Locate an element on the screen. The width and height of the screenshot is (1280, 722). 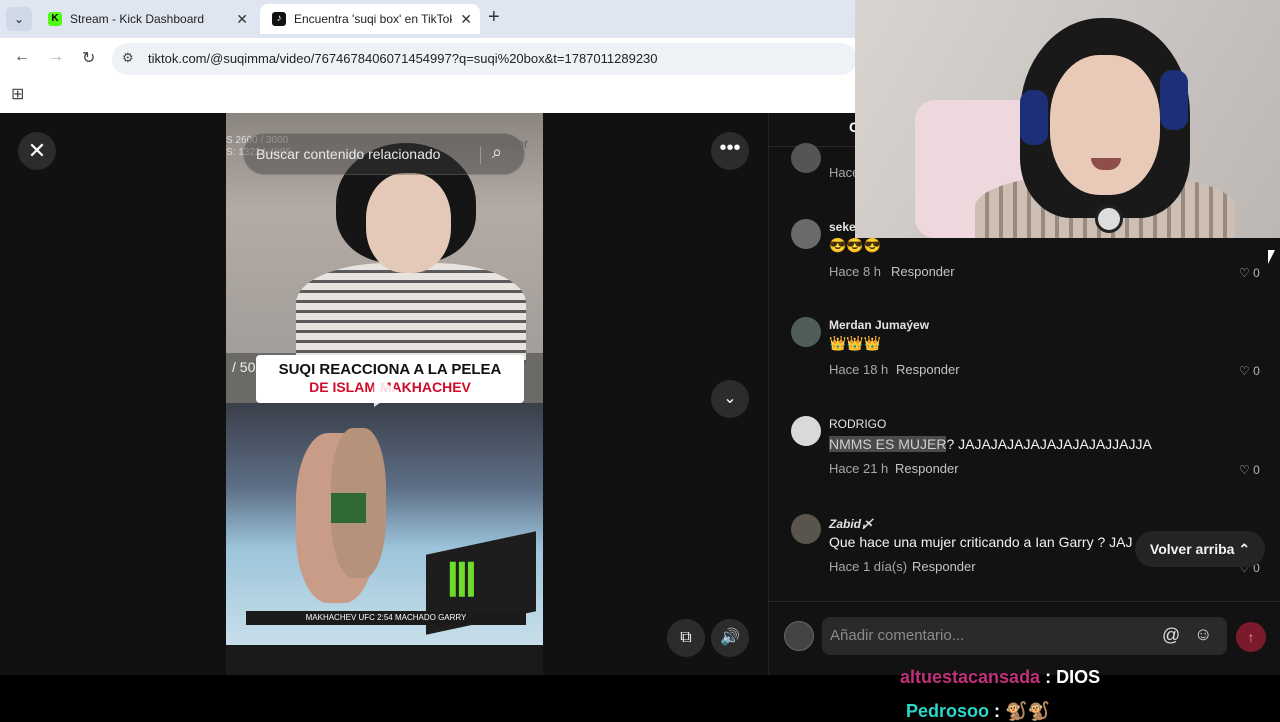
apps-grid-icon: ⊞ is located at coordinates (17, 94).